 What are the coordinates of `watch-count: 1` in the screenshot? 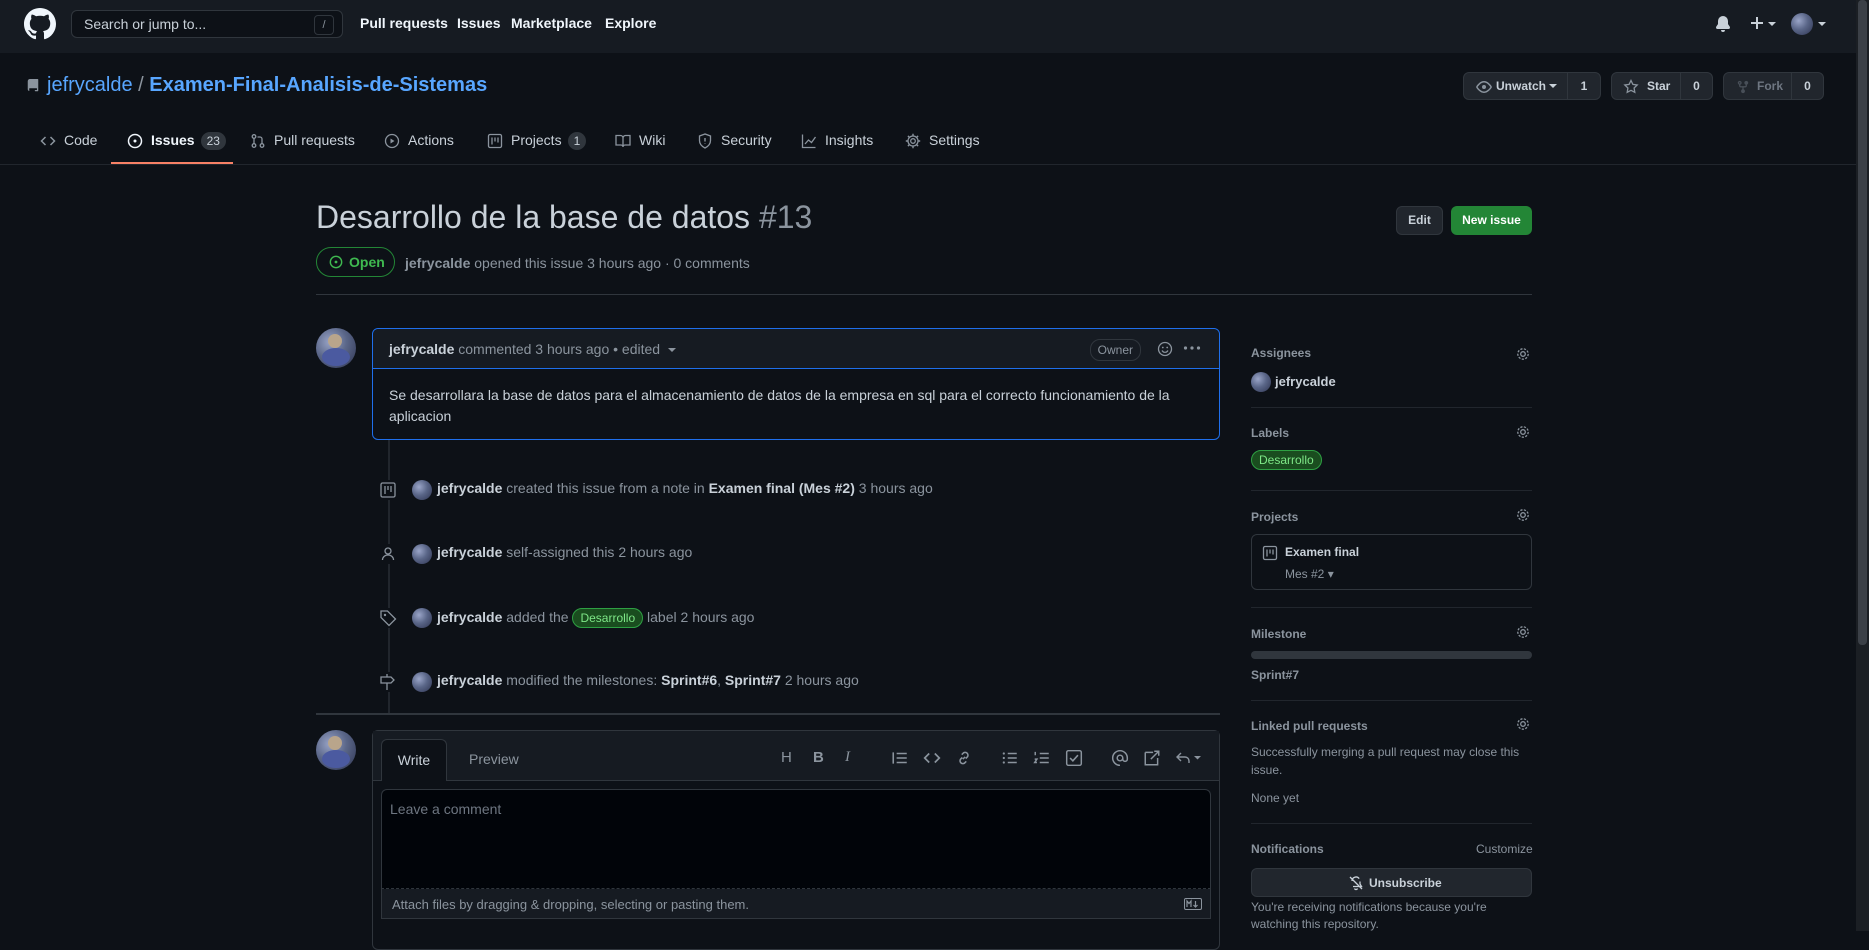 It's located at (1583, 86).